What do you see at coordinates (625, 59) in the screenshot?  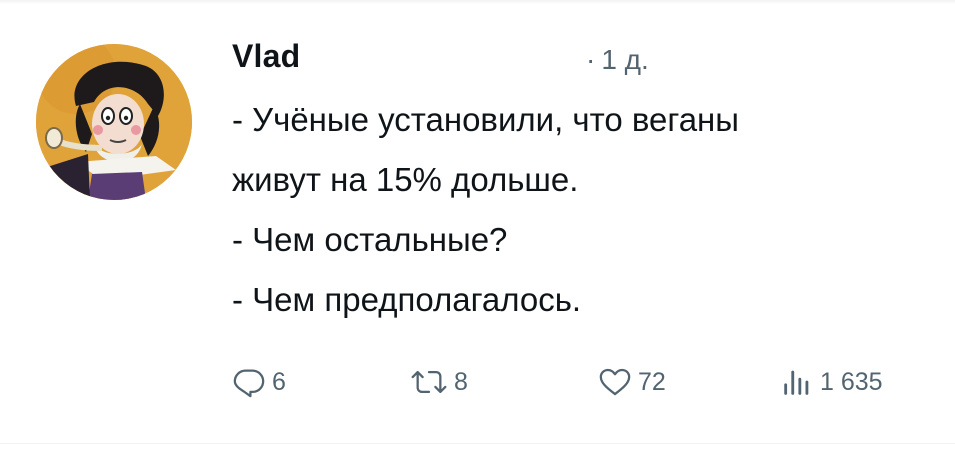 I see `time-label: 1 д.` at bounding box center [625, 59].